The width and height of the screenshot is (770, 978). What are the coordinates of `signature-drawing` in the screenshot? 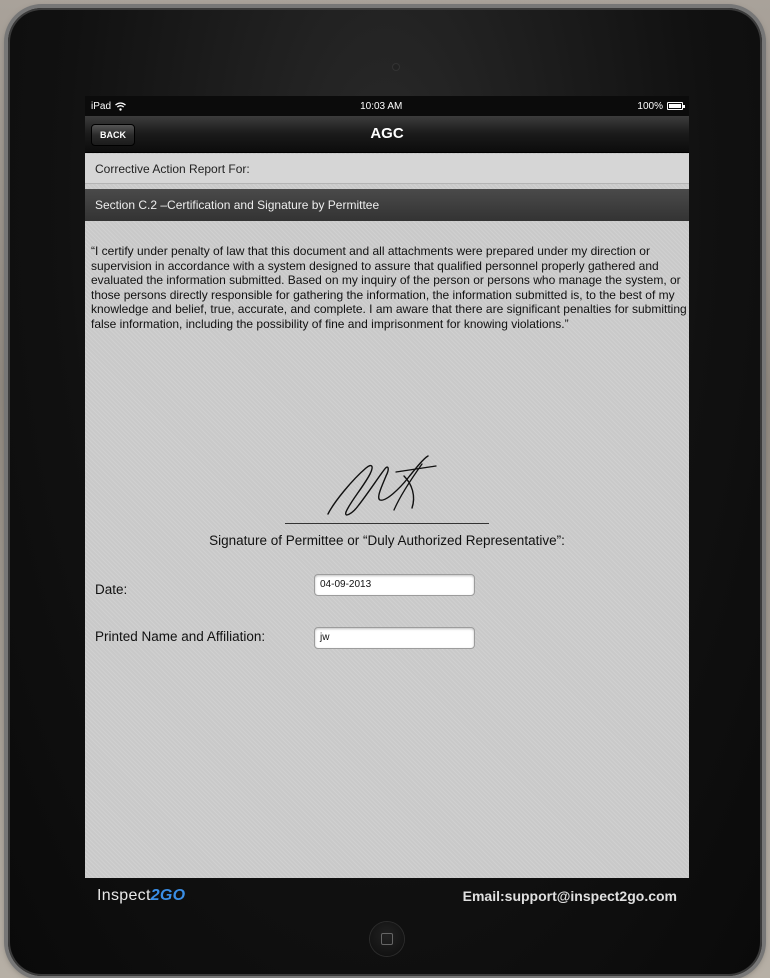 It's located at (382, 485).